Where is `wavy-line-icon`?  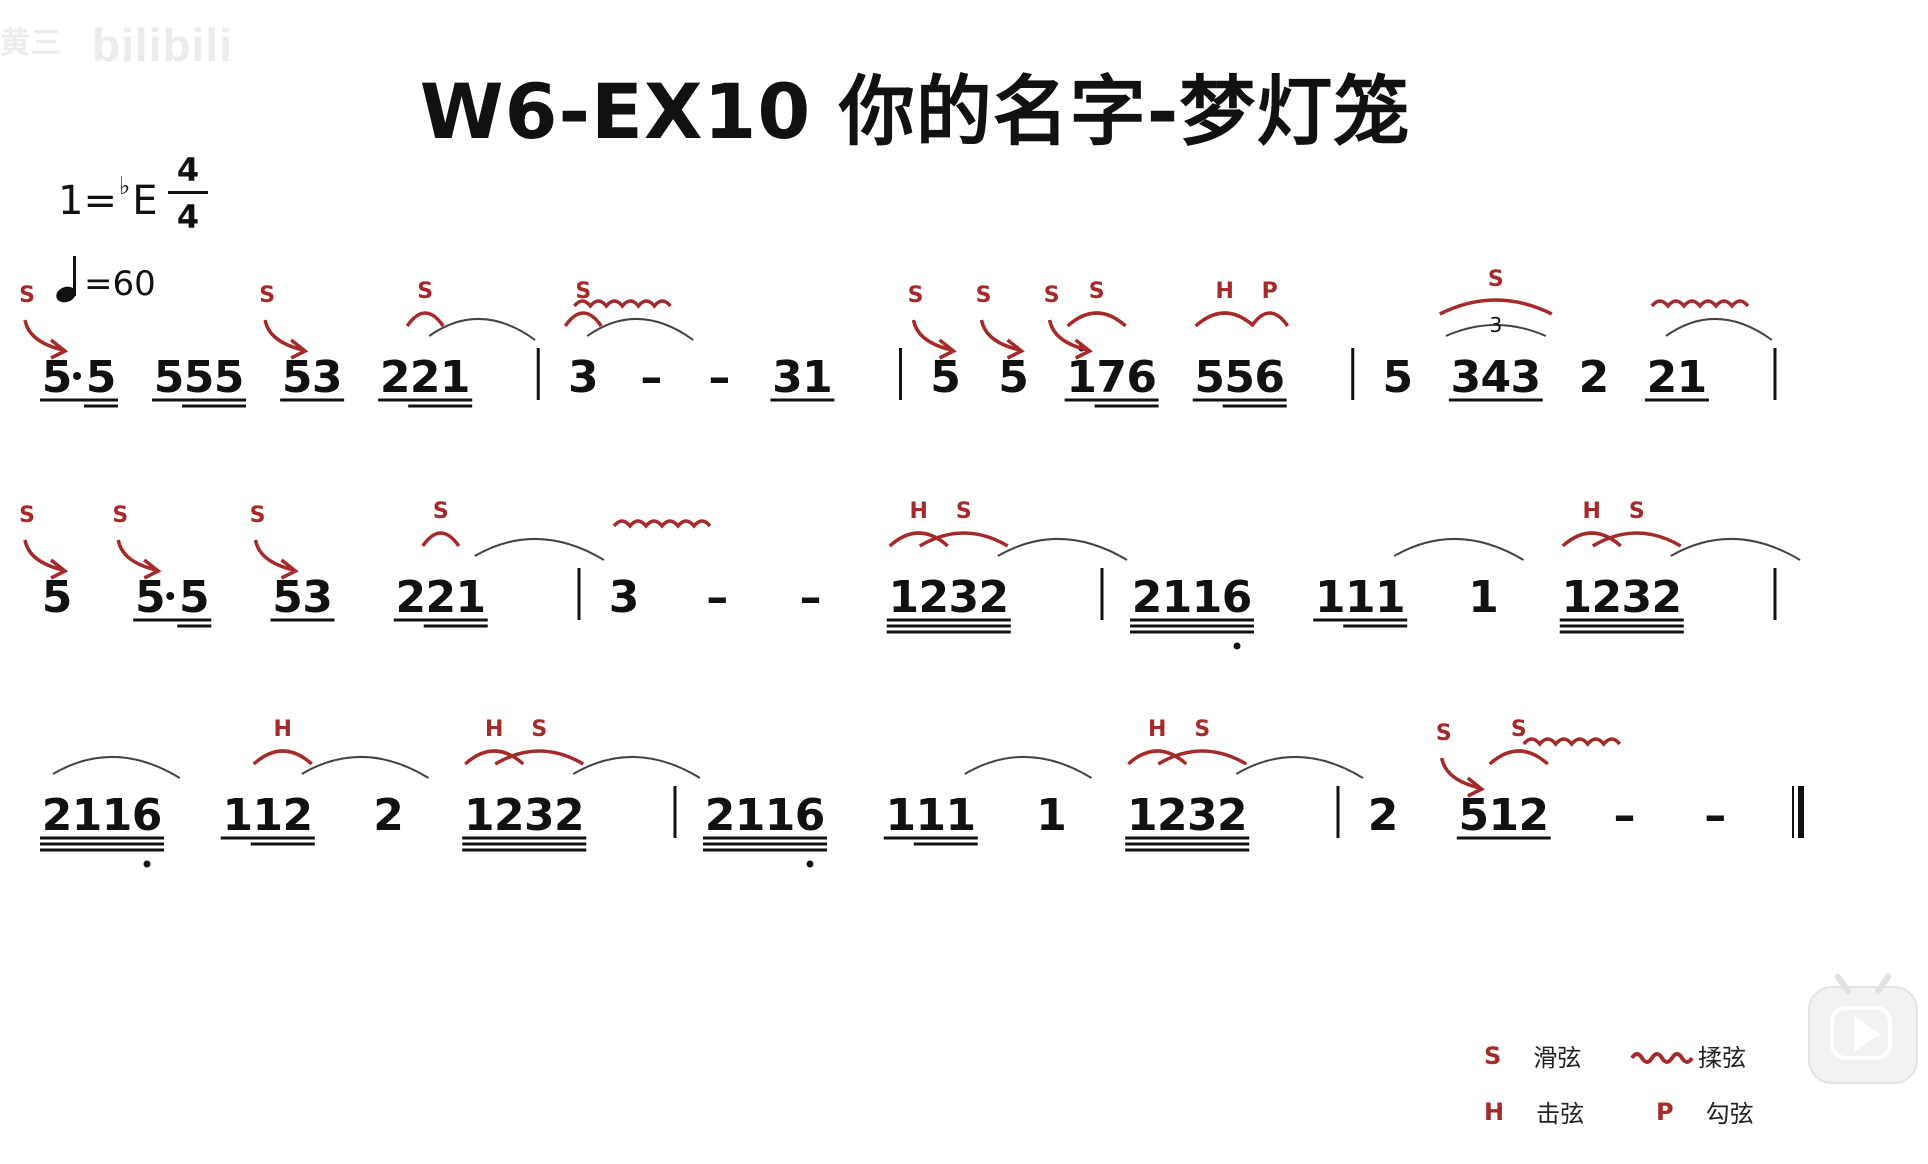 wavy-line-icon is located at coordinates (1662, 1057).